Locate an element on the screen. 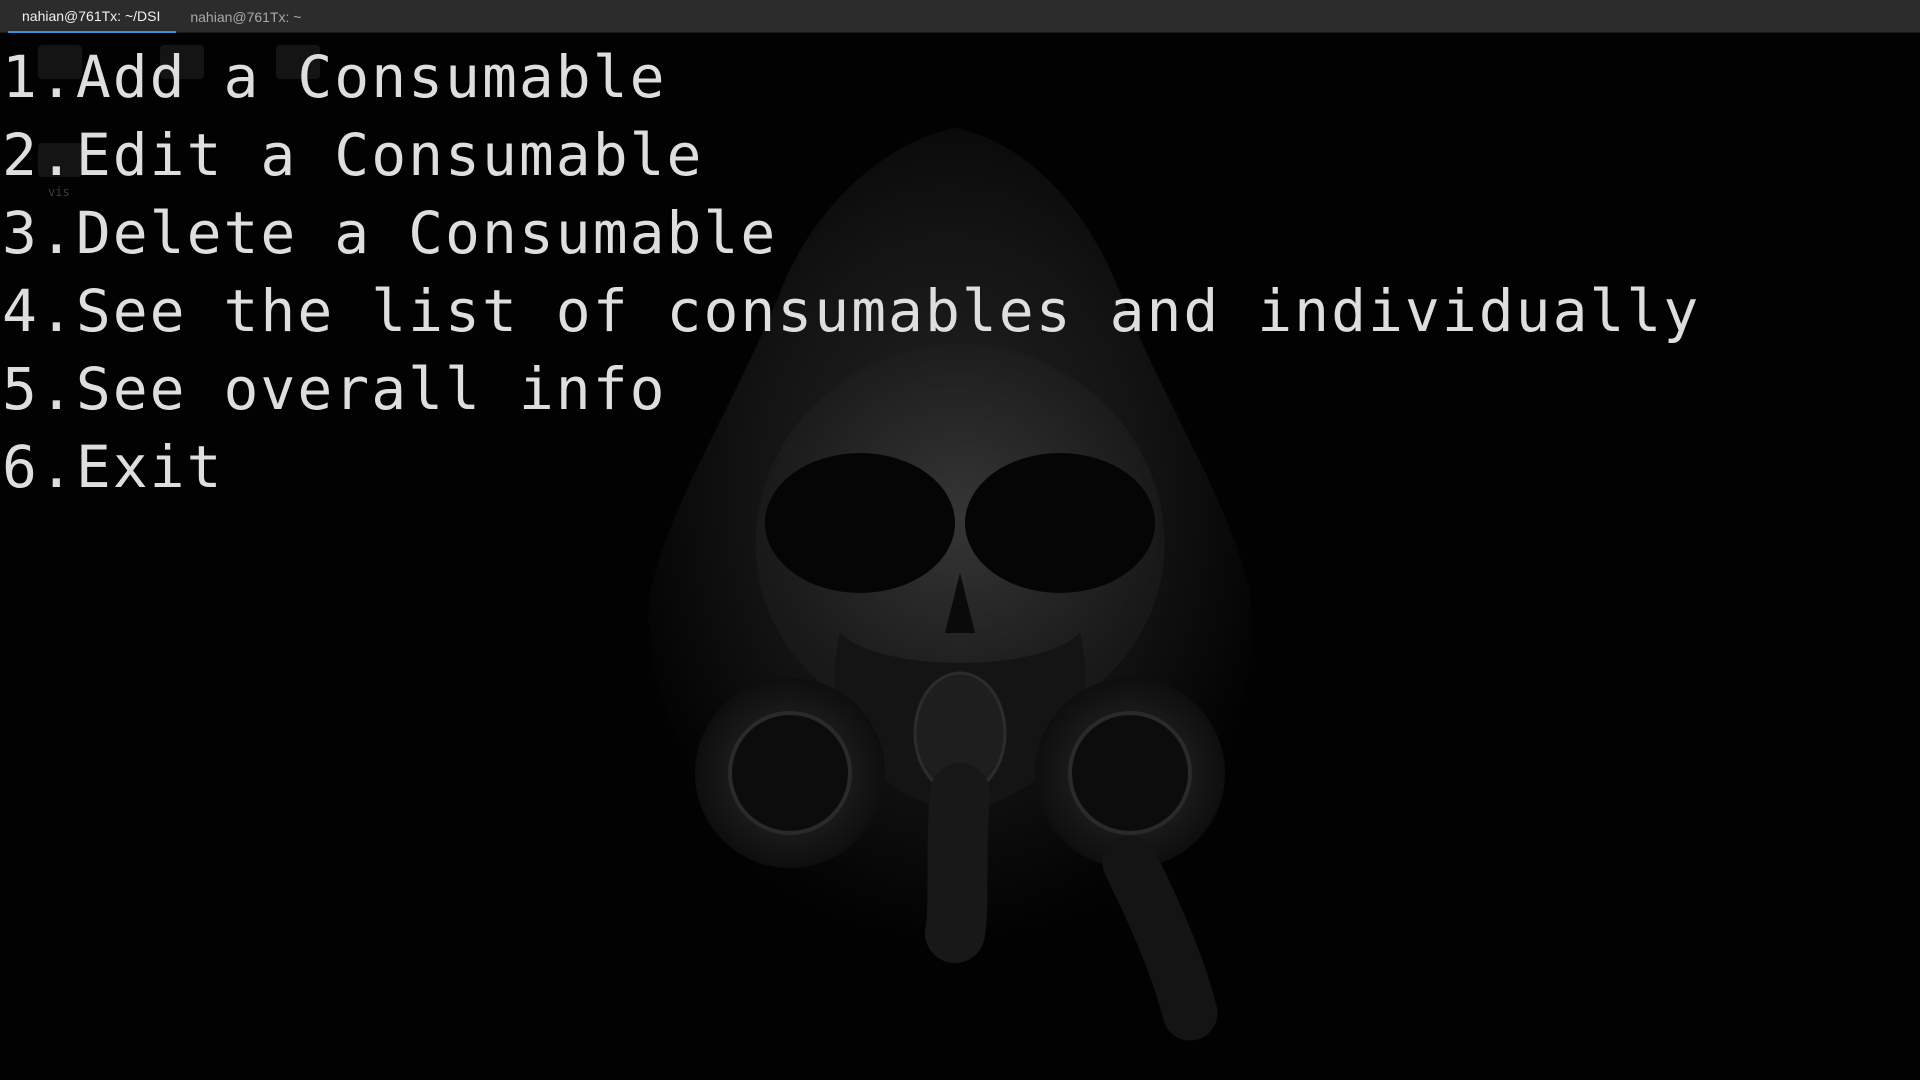 This screenshot has width=1920, height=1080. menu-line-1: 1.Add a Consumable is located at coordinates (334, 77).